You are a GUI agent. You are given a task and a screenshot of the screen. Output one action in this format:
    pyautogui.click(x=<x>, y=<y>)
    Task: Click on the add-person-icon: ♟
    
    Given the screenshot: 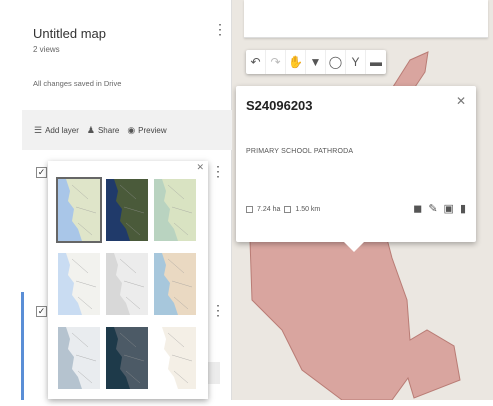 What is the action you would take?
    pyautogui.click(x=90, y=129)
    